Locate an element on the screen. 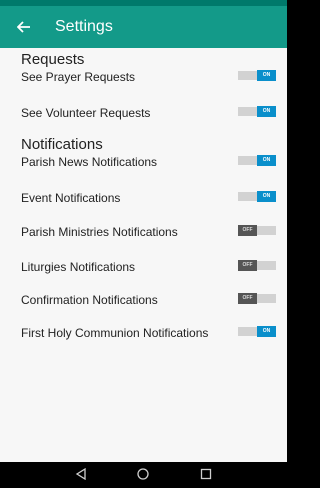  toggle-confirmation: OFF is located at coordinates (257, 298).